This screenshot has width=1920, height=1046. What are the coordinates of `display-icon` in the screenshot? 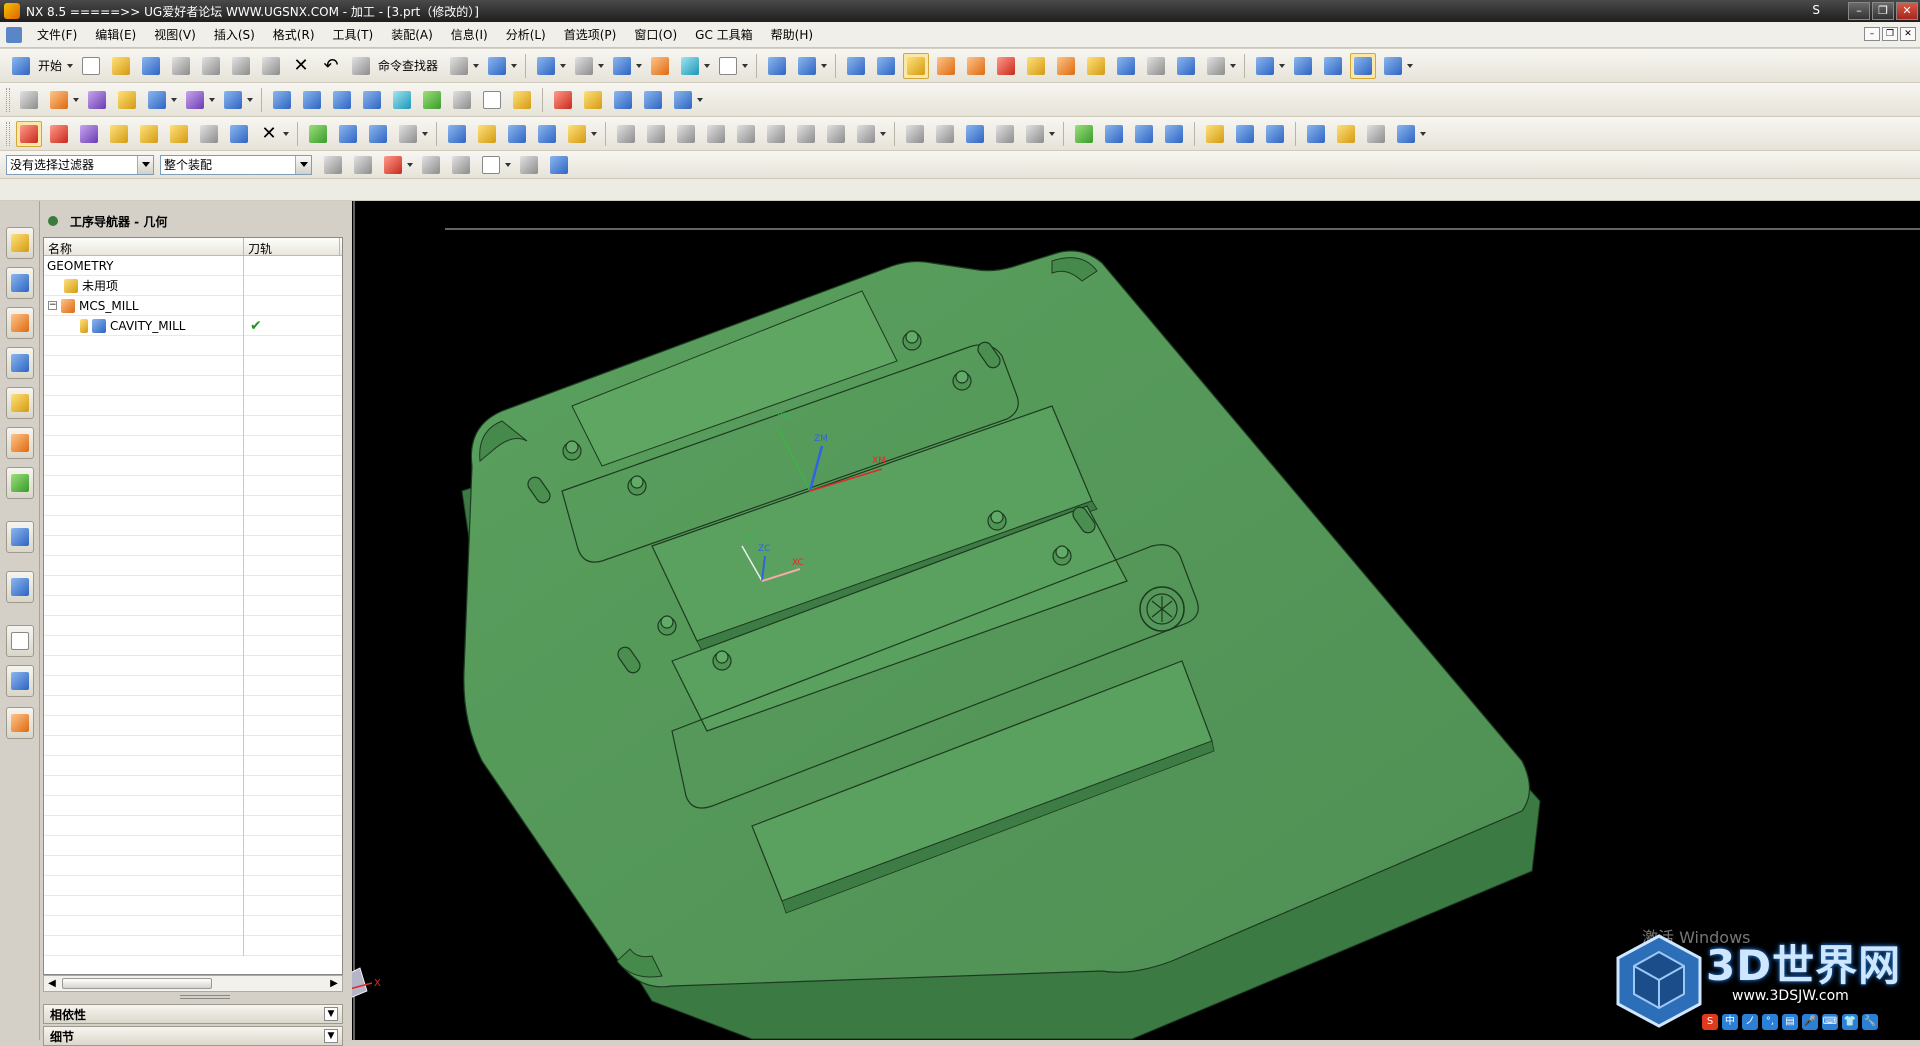 It's located at (157, 100).